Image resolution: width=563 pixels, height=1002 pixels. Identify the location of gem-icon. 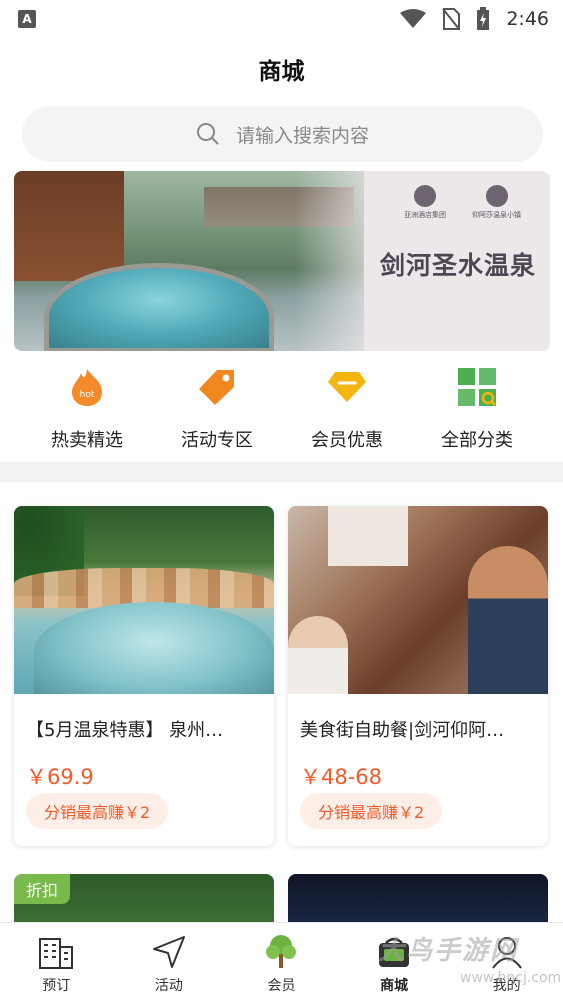
(347, 387).